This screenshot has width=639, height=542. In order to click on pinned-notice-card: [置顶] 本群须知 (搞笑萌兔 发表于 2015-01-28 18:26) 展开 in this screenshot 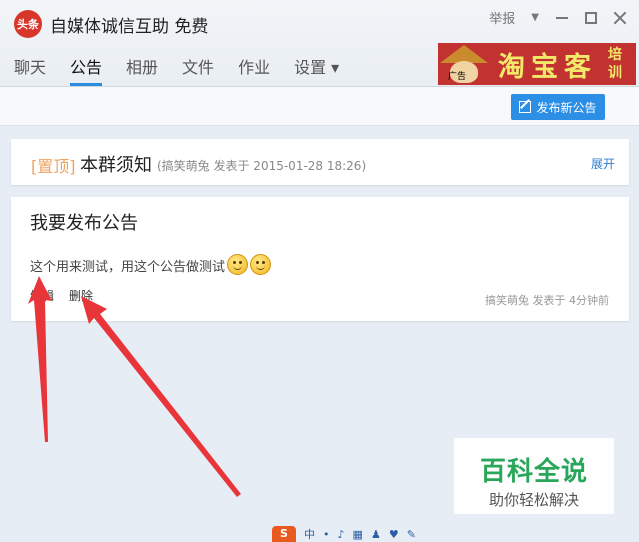, I will do `click(320, 162)`.